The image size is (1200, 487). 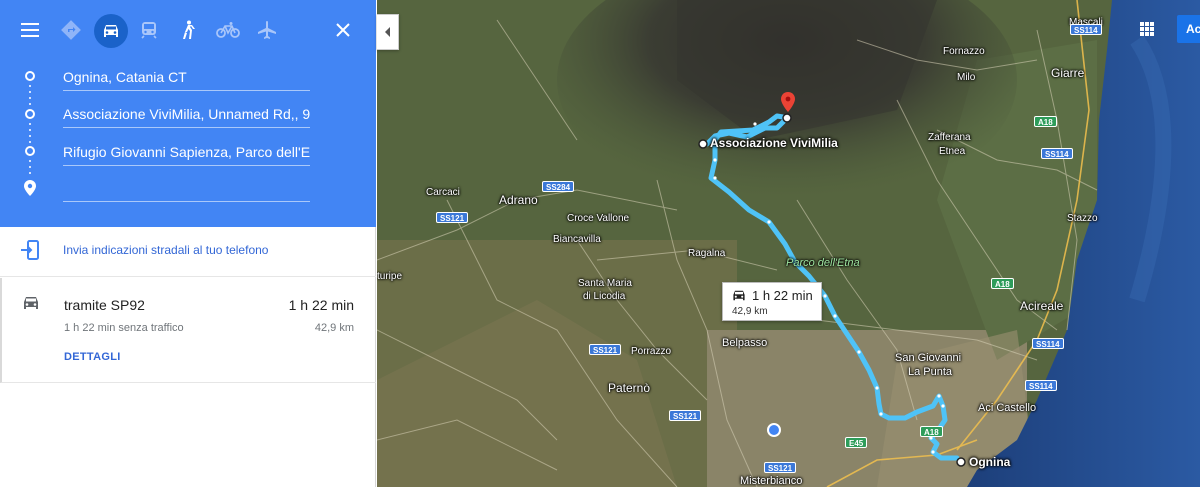 I want to click on map-label-fornazzo: Fornazzo, so click(x=964, y=51).